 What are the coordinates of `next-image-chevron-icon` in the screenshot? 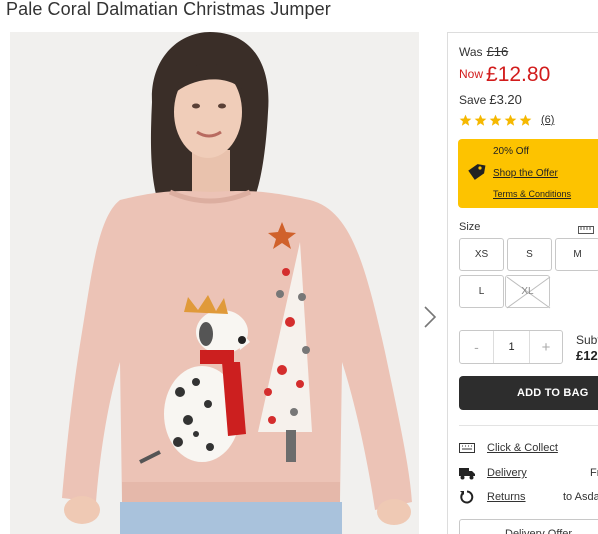 It's located at (430, 317).